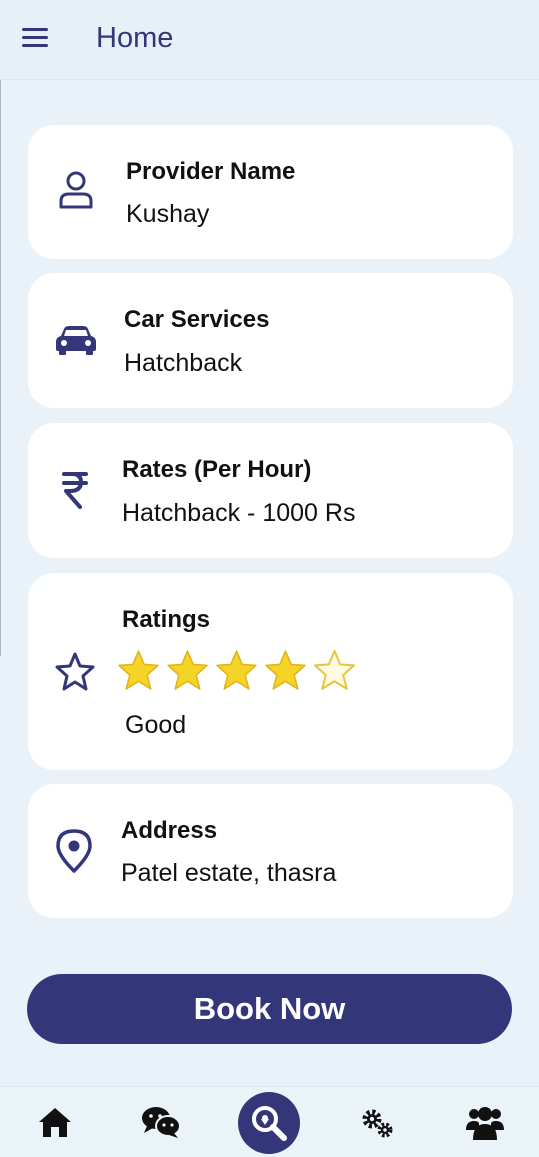 This screenshot has width=539, height=1157. I want to click on page-title: Home, so click(135, 38).